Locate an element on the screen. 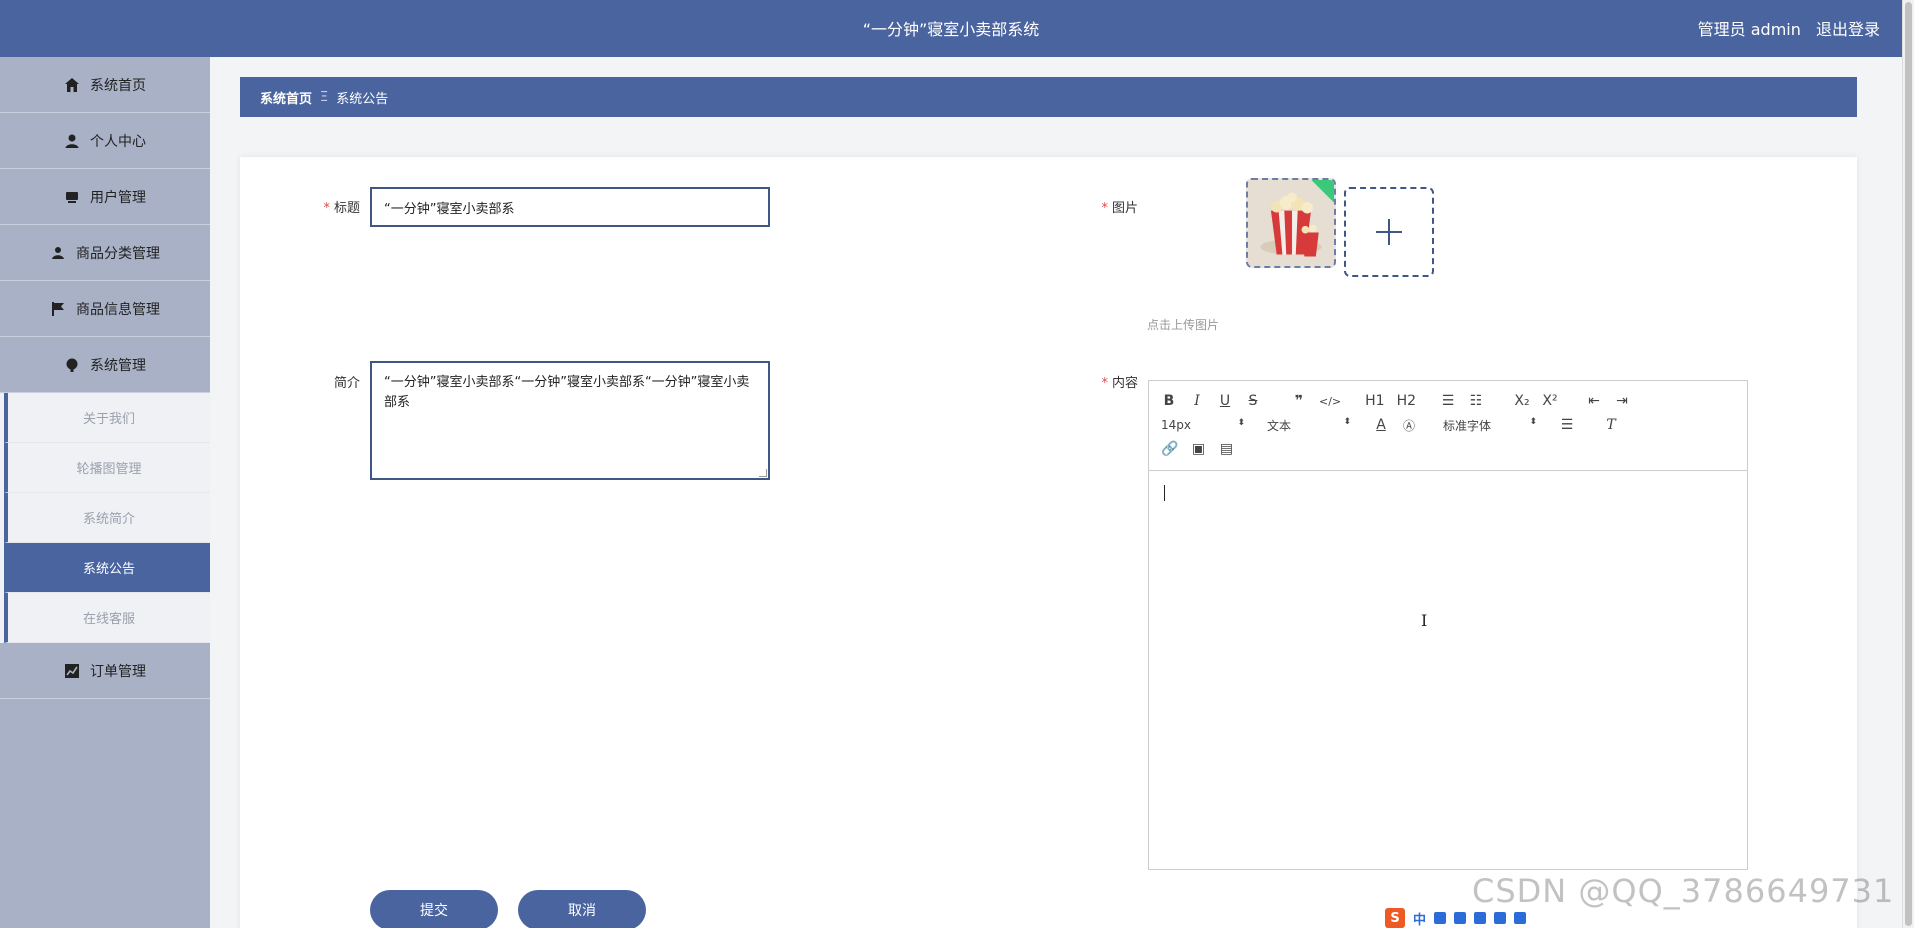  toolbar-row: B I U S ❞ </> H1 H2 ☰ ☷ X₂ X² ⇤ ⇥ is located at coordinates (1448, 401).